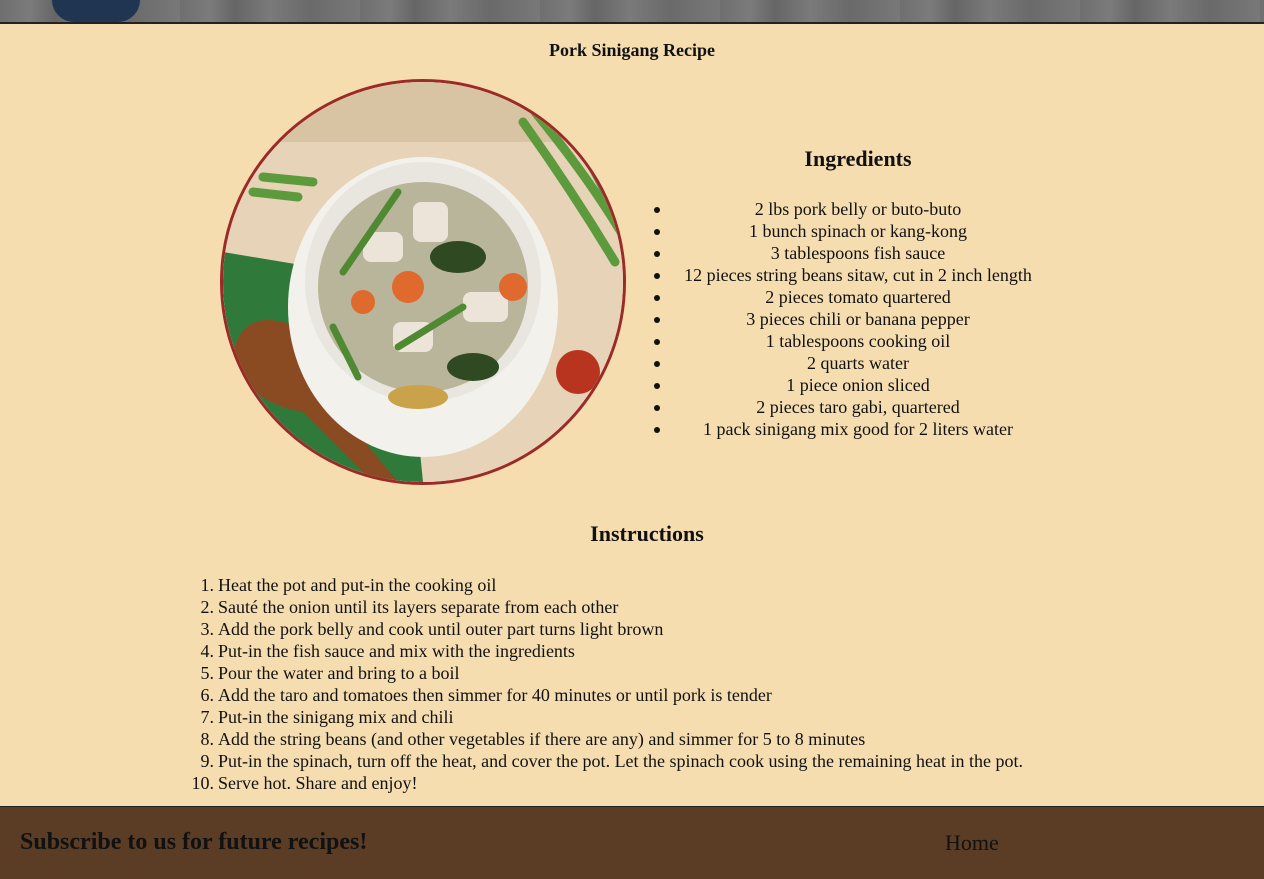 This screenshot has width=1264, height=879. I want to click on ingredient-item: 1 tablespoons cooking oil, so click(858, 341).